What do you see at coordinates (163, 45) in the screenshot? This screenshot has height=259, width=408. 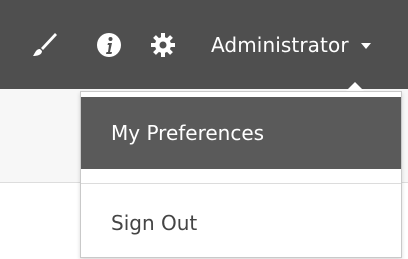 I see `gear-icon` at bounding box center [163, 45].